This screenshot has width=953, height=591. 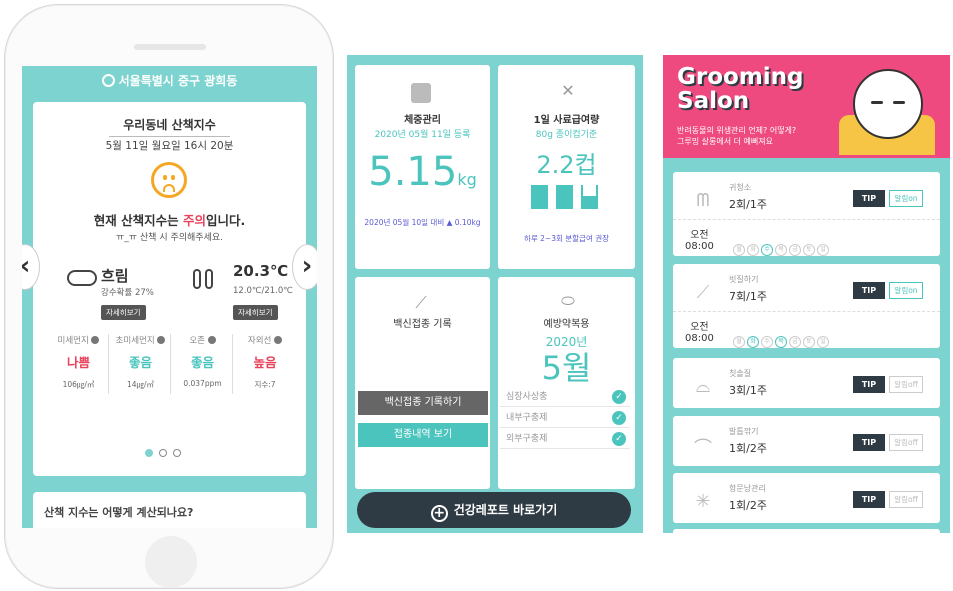 What do you see at coordinates (744, 431) in the screenshot?
I see `grooming-name: 발톱깎기` at bounding box center [744, 431].